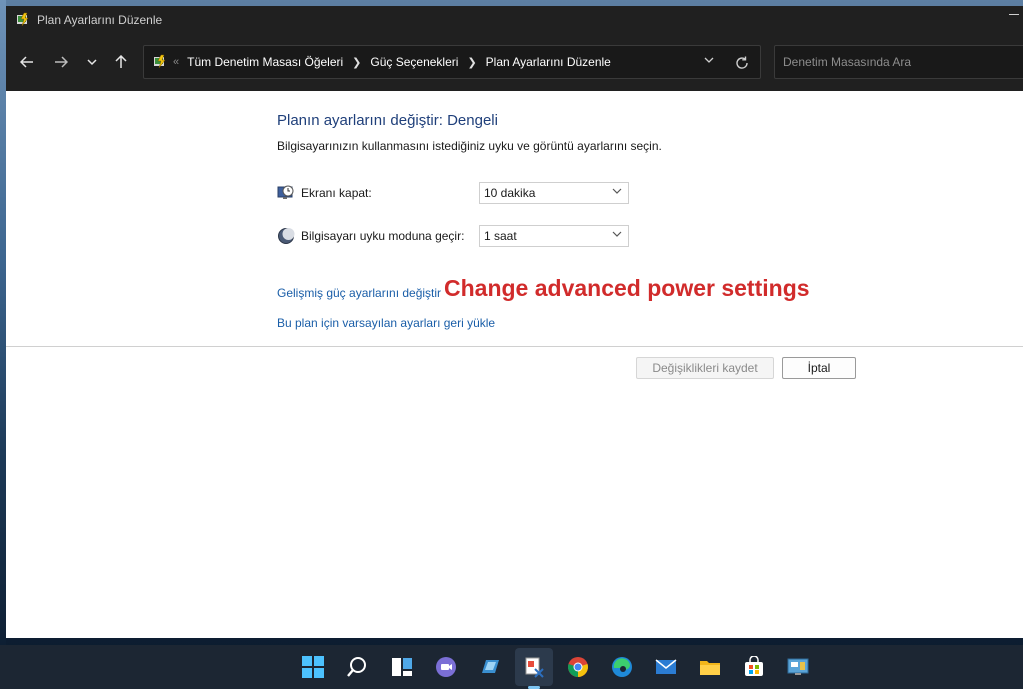  I want to click on annotation-label: Change advanced power settings, so click(627, 288).